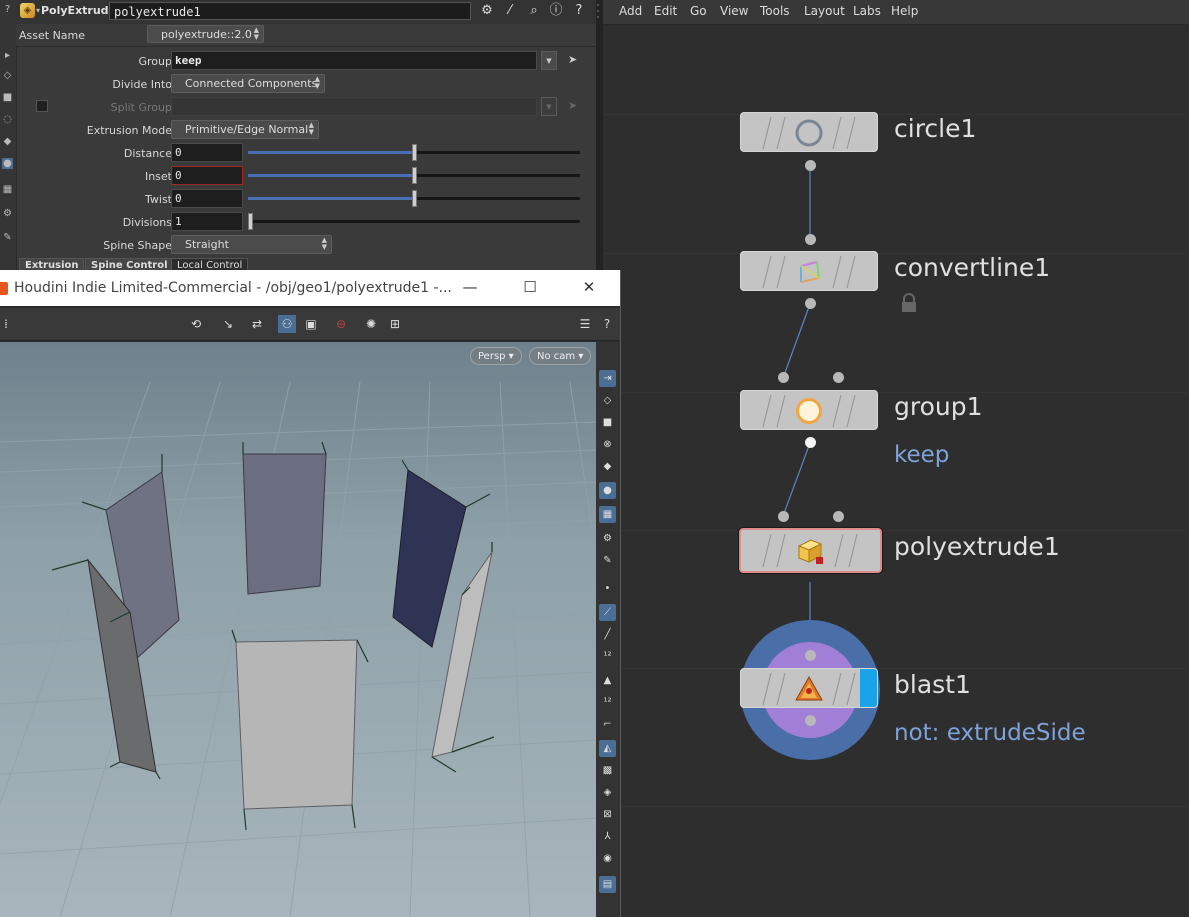 The image size is (1189, 917). Describe the element at coordinates (809, 688) in the screenshot. I see `node-blast1` at that location.